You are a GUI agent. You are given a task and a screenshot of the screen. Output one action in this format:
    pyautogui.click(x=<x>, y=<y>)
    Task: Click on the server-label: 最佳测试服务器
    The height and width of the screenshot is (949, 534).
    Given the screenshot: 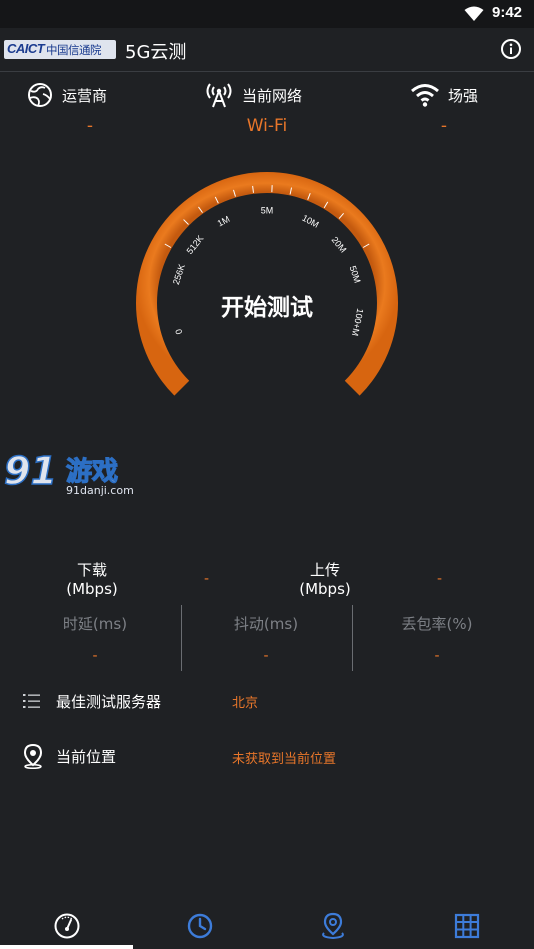 What is the action you would take?
    pyautogui.click(x=109, y=701)
    